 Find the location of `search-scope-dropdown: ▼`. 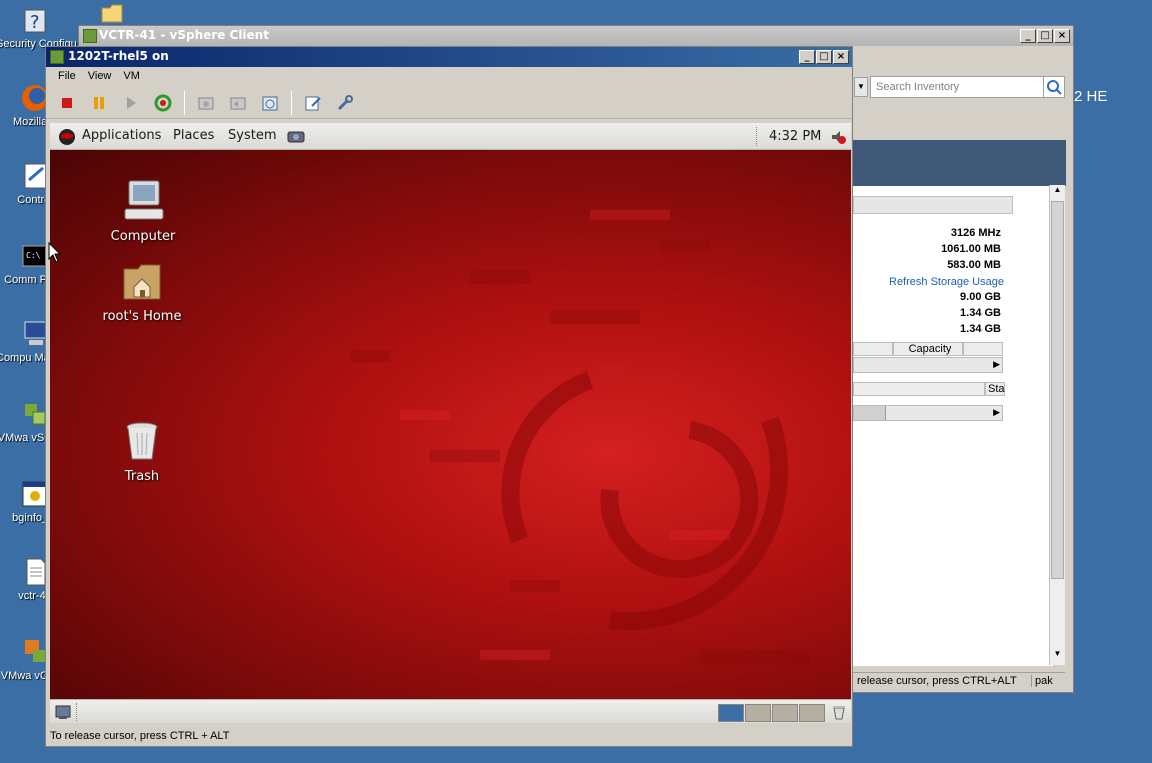

search-scope-dropdown: ▼ is located at coordinates (861, 87).